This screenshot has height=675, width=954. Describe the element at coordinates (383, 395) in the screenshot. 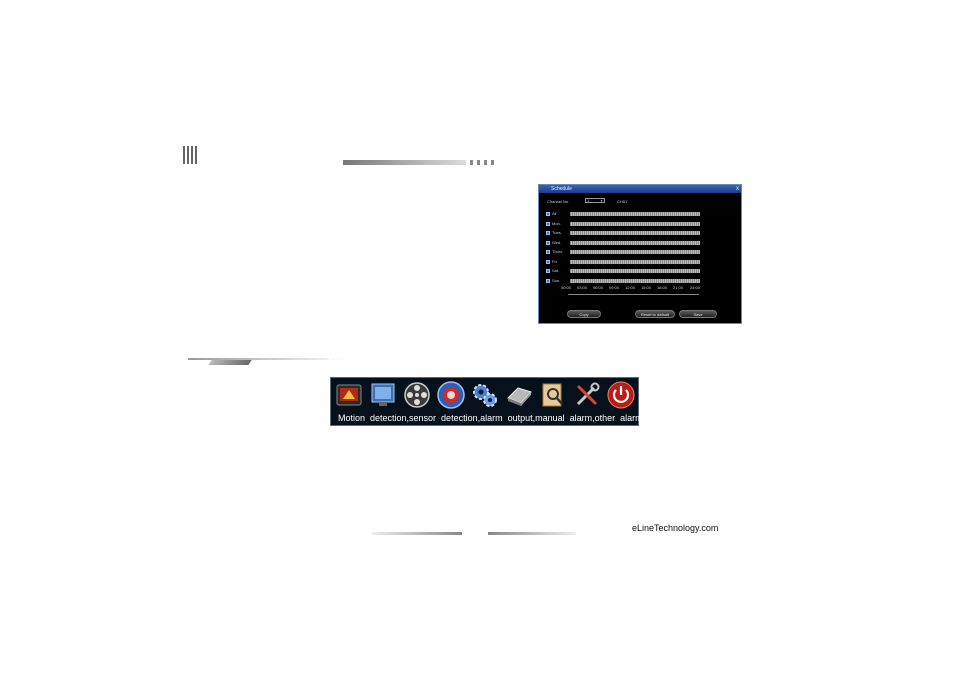

I see `display-icon` at that location.